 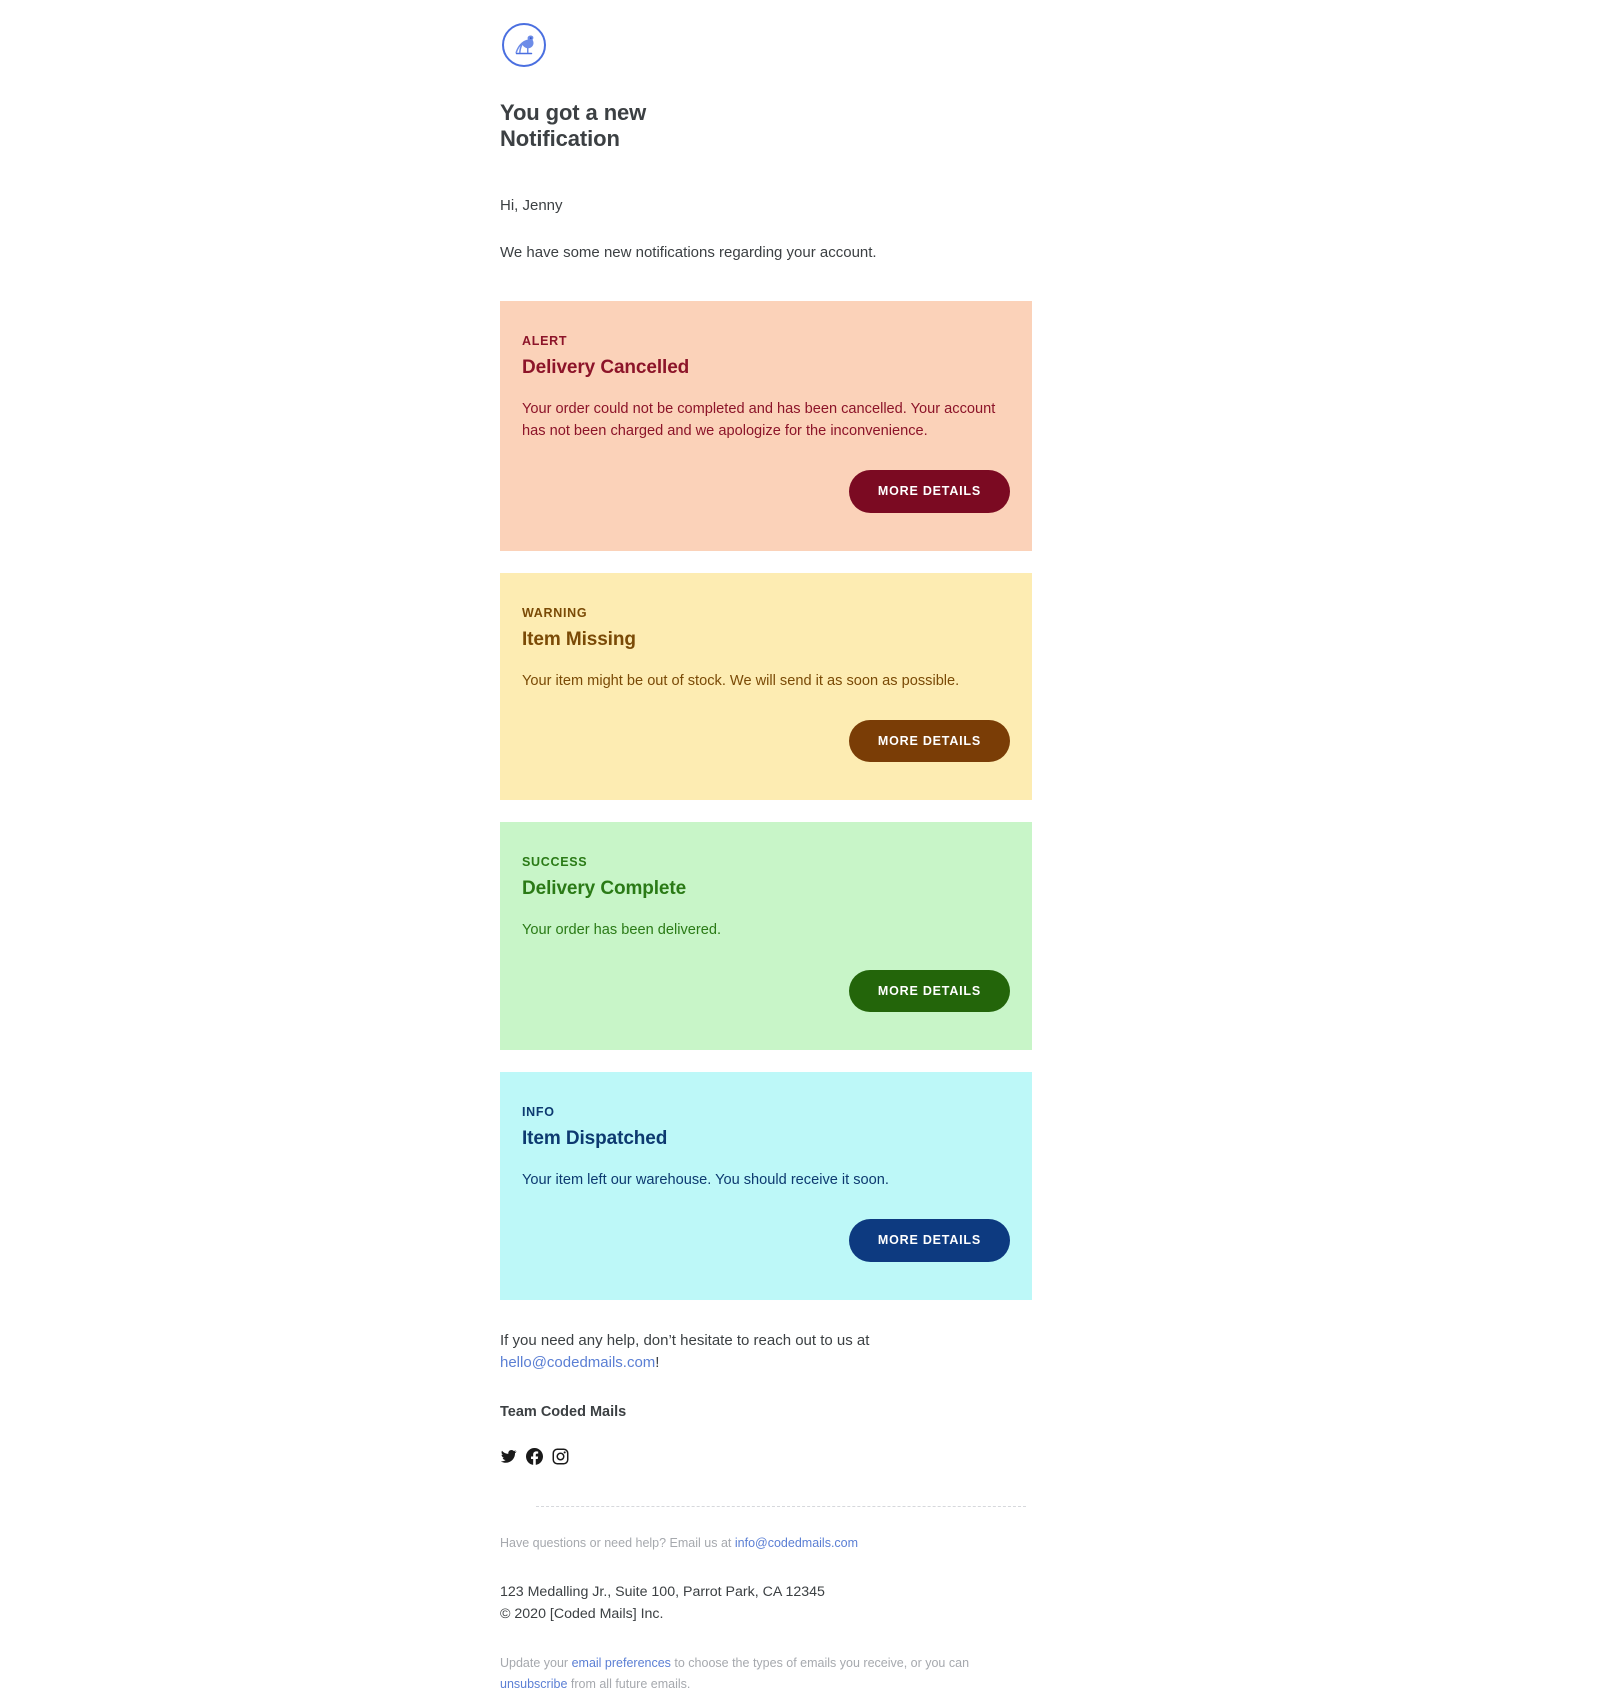 What do you see at coordinates (617, 1542) in the screenshot?
I see `questions-lead-text: Have questions or need help? Email us at` at bounding box center [617, 1542].